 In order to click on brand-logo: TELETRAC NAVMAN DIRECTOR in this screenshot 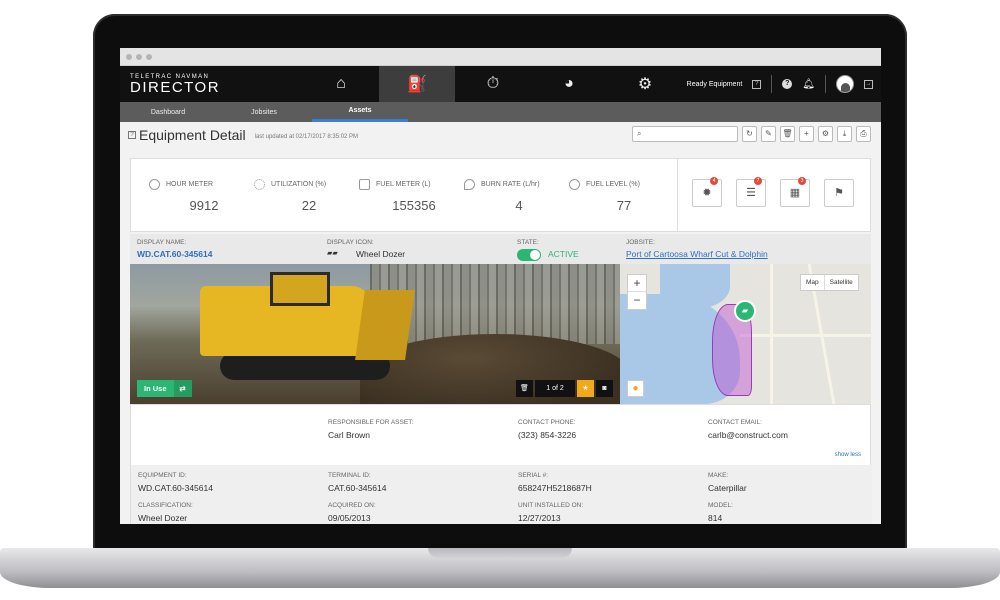, I will do `click(173, 84)`.